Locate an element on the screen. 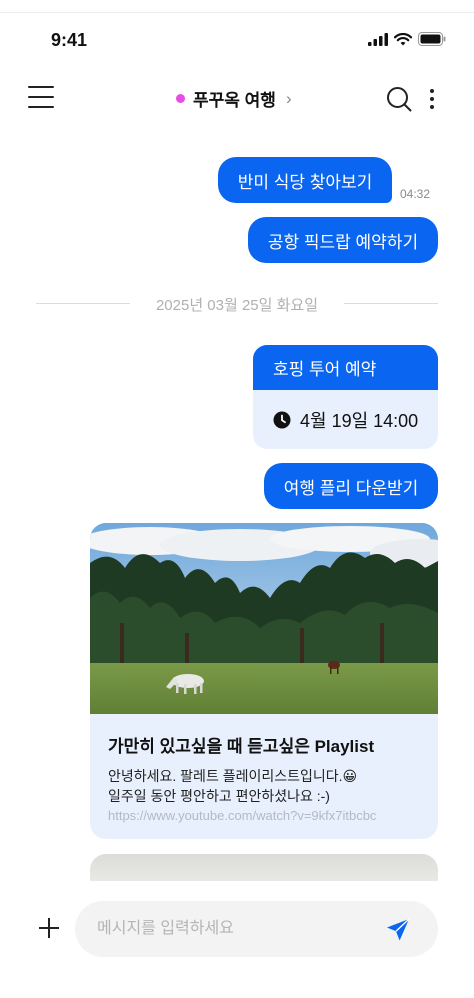 This screenshot has width=474, height=998. message-timestamp: 04:32 is located at coordinates (415, 194).